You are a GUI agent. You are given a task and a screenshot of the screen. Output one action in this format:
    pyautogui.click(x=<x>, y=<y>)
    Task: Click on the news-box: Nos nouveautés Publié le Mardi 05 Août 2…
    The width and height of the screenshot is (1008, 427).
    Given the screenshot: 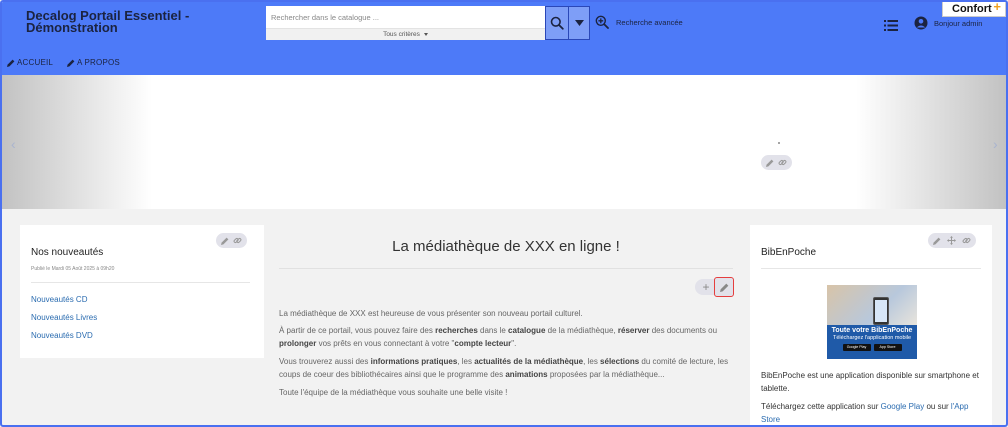 What is the action you would take?
    pyautogui.click(x=142, y=291)
    